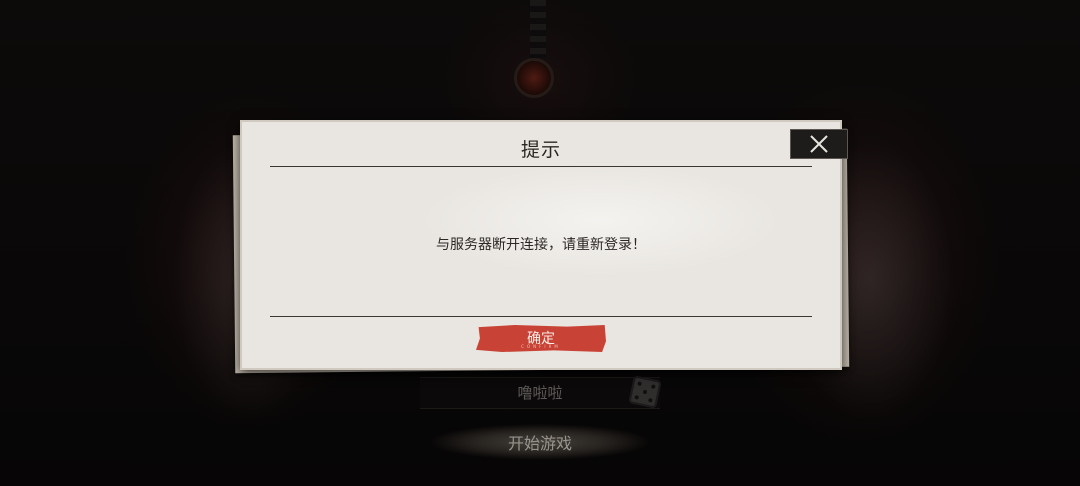 The height and width of the screenshot is (486, 1080). I want to click on close-icon, so click(819, 144).